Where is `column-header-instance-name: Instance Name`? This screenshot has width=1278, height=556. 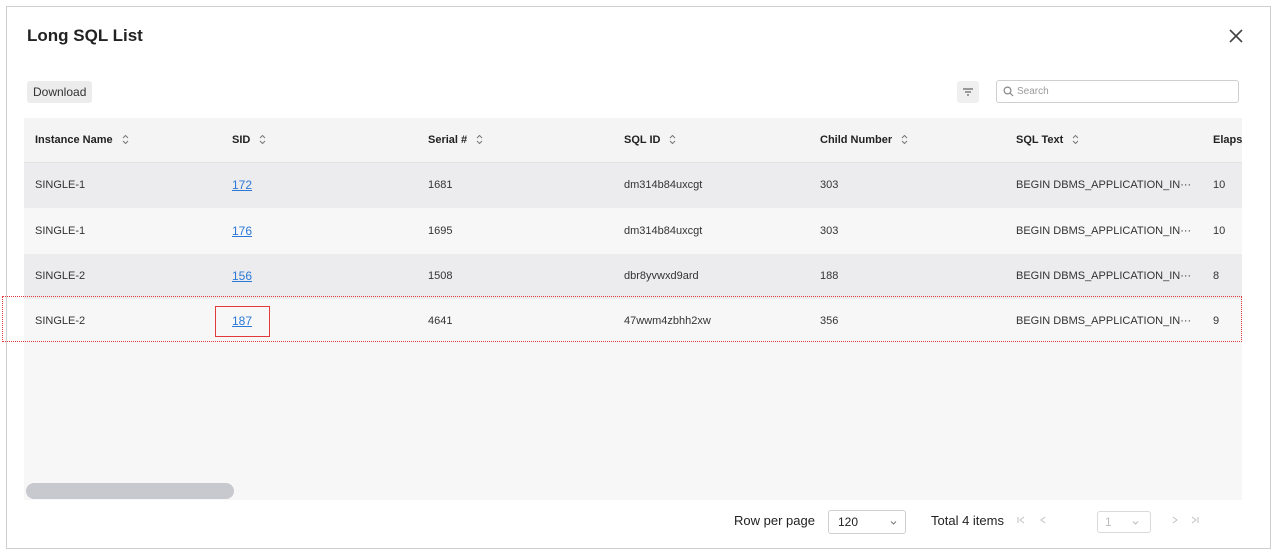 column-header-instance-name: Instance Name is located at coordinates (82, 140).